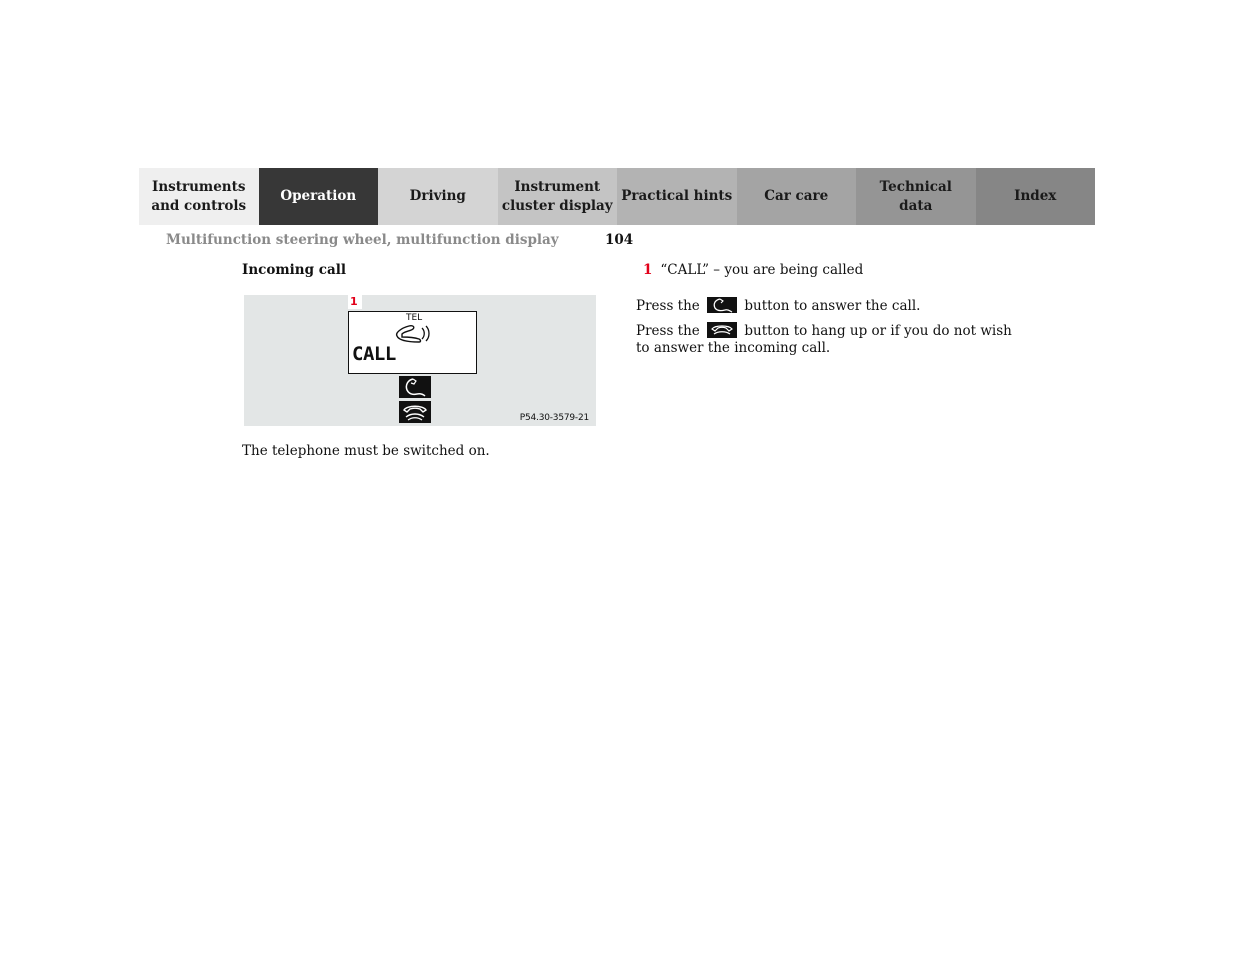 This screenshot has width=1235, height=954. I want to click on multifunction-display: TEL CALL, so click(412, 342).